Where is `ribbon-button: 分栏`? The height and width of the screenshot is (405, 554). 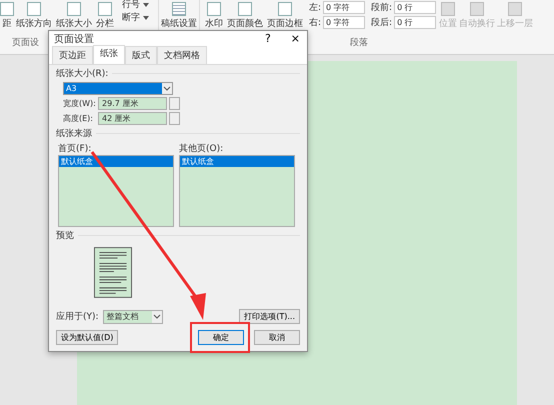 ribbon-button: 分栏 is located at coordinates (105, 15).